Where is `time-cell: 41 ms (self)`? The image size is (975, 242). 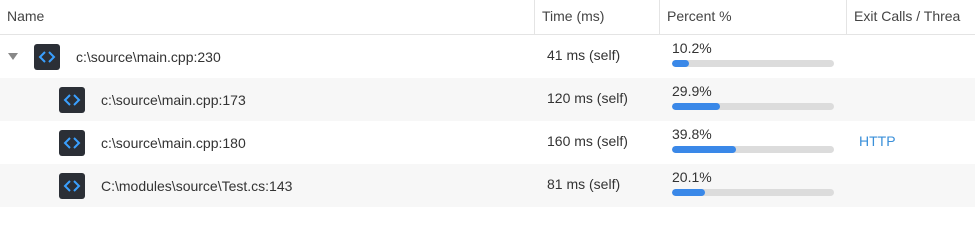 time-cell: 41 ms (self) is located at coordinates (584, 55).